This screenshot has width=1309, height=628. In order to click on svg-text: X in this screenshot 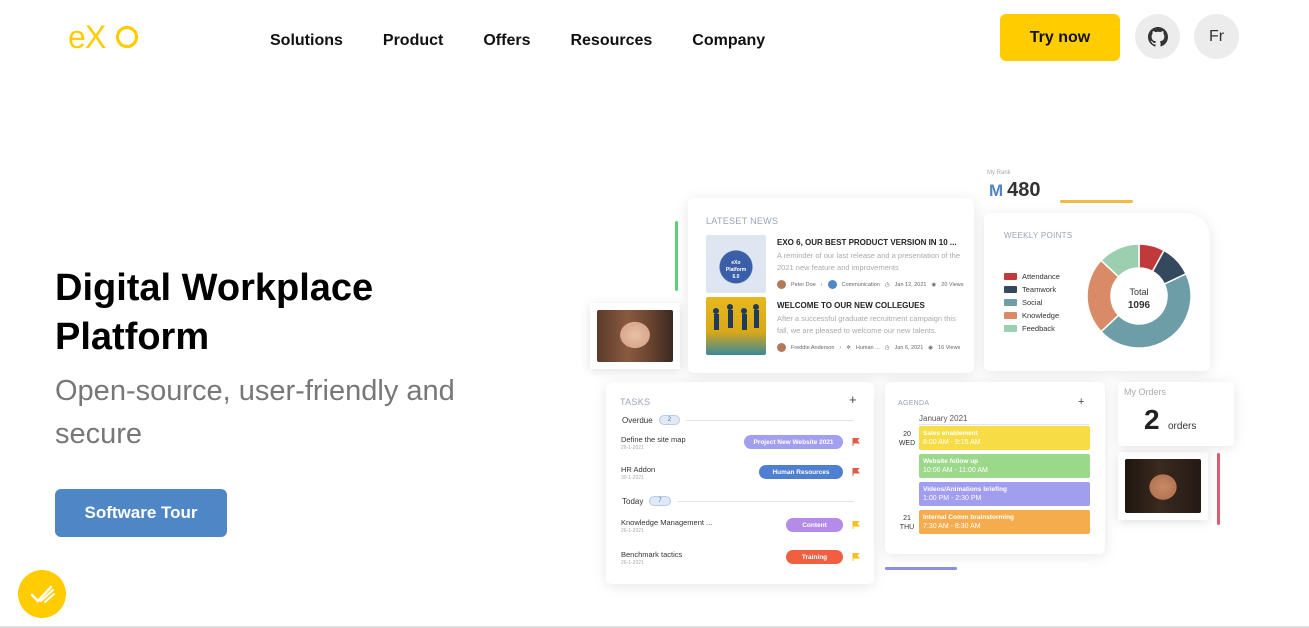, I will do `click(95, 36)`.